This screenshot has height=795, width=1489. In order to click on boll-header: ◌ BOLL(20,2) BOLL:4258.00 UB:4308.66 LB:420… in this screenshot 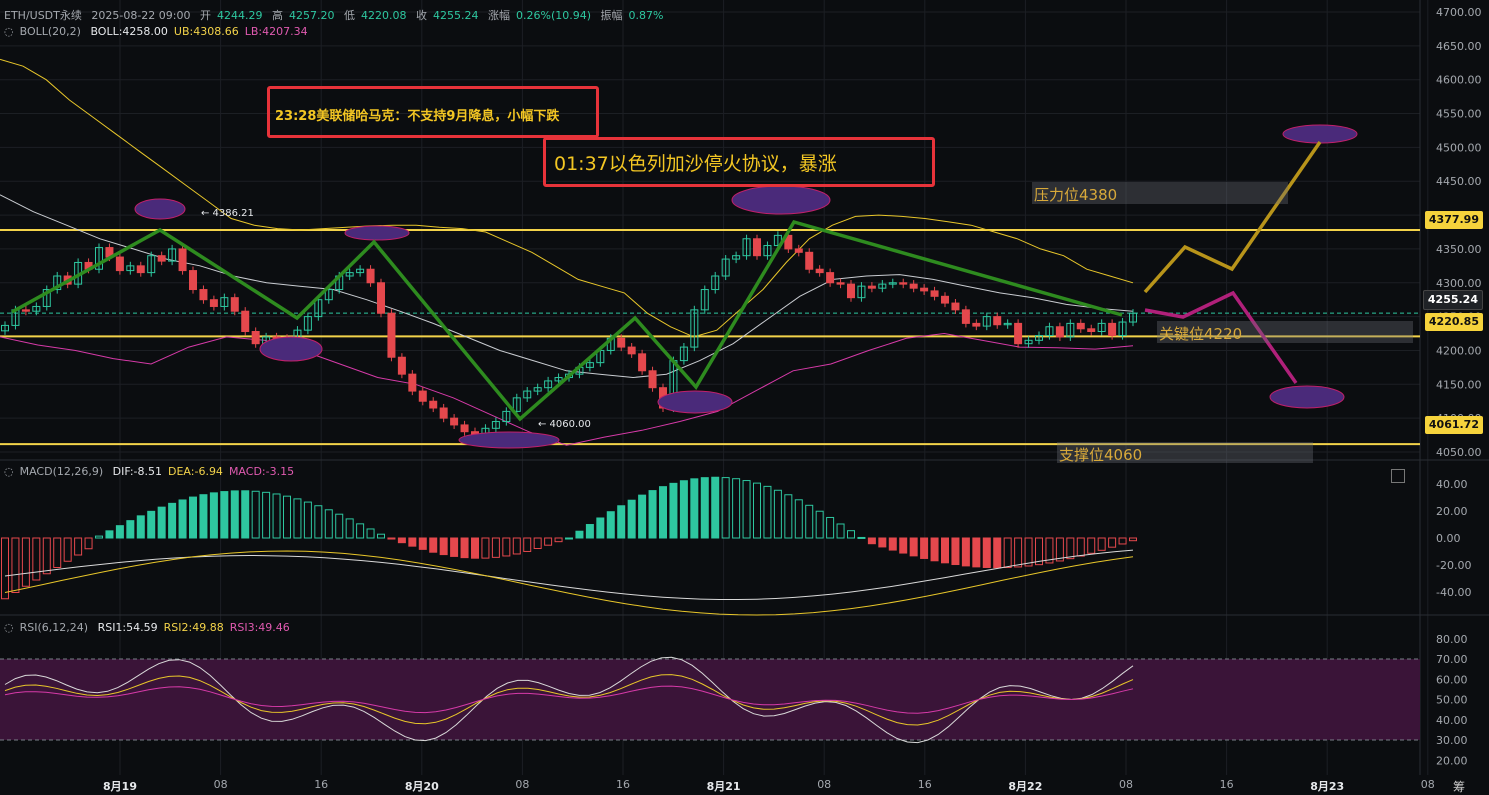, I will do `click(159, 31)`.